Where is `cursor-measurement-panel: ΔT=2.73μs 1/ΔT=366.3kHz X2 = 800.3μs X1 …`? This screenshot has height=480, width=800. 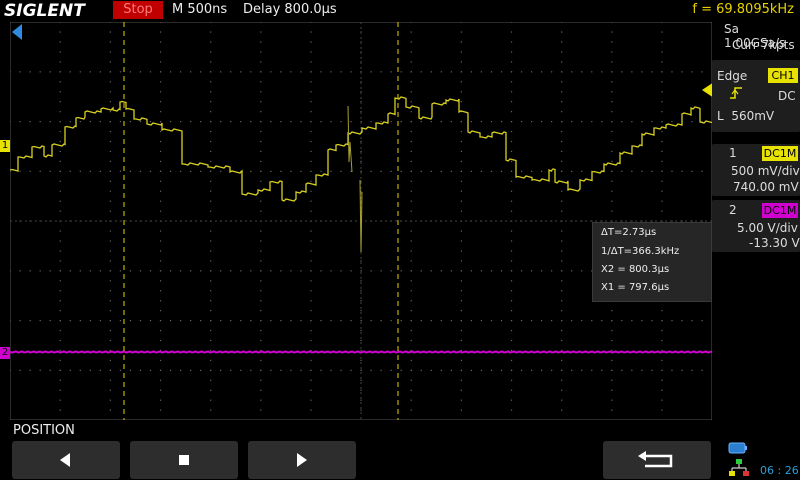 cursor-measurement-panel: ΔT=2.73μs 1/ΔT=366.3kHz X2 = 800.3μs X1 … is located at coordinates (652, 262).